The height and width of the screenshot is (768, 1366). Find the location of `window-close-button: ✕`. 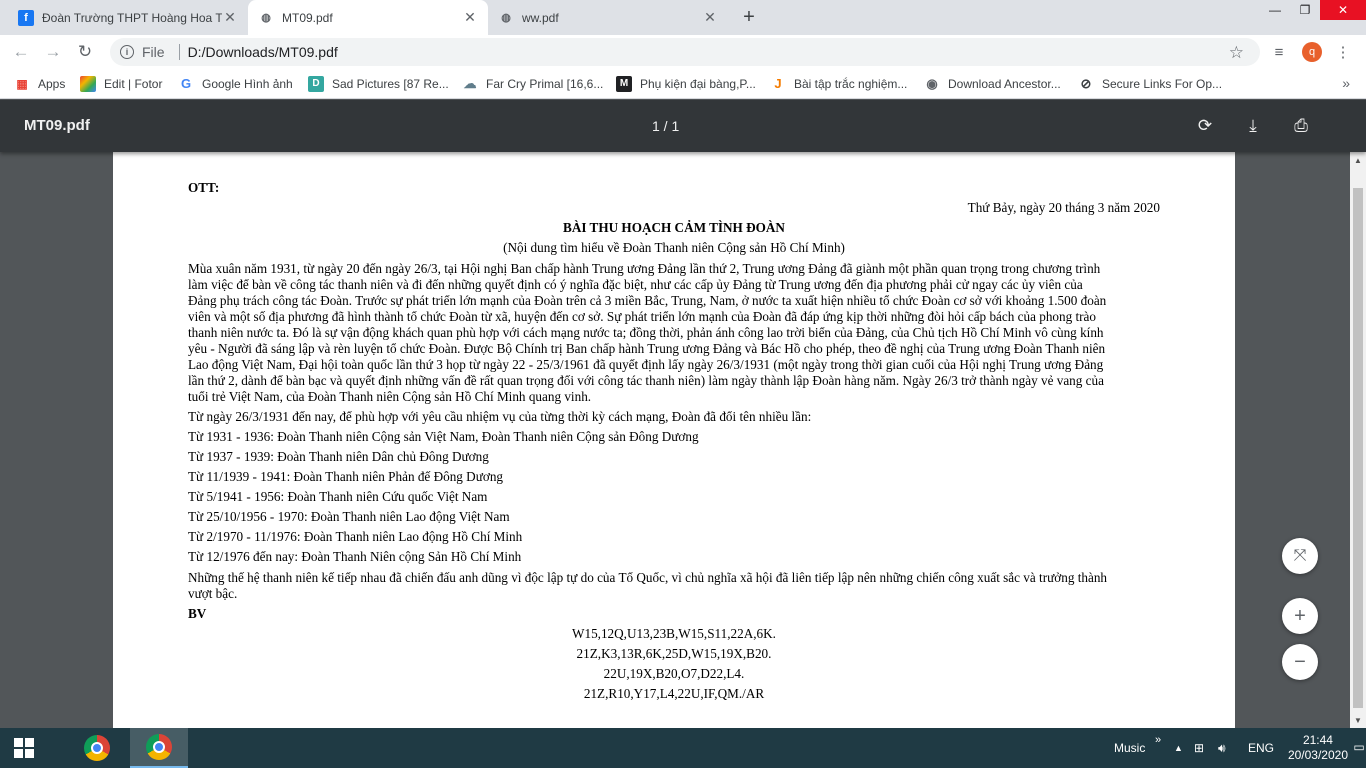

window-close-button: ✕ is located at coordinates (1343, 10).